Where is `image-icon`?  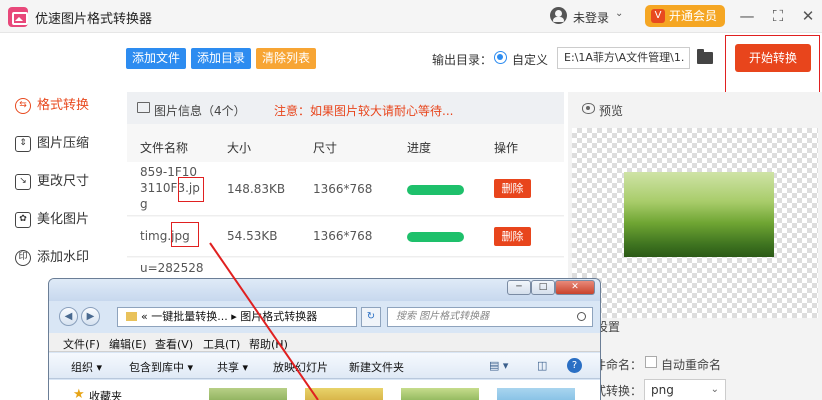
image-icon is located at coordinates (143, 107).